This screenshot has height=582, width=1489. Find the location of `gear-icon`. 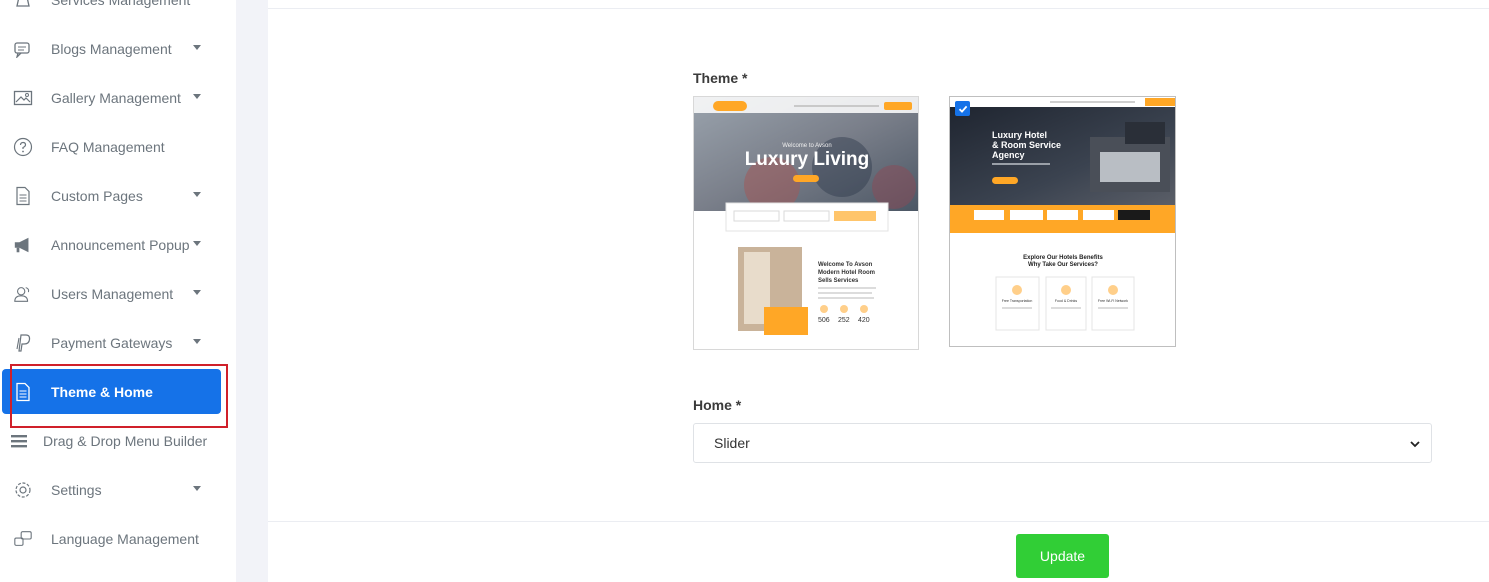

gear-icon is located at coordinates (23, 490).